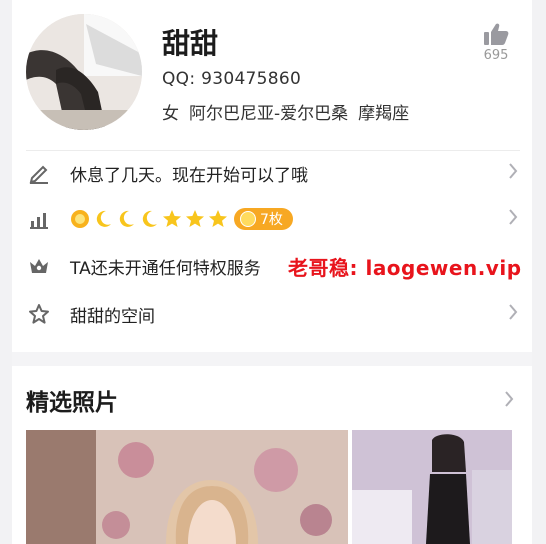  What do you see at coordinates (170, 114) in the screenshot?
I see `gender: 女` at bounding box center [170, 114].